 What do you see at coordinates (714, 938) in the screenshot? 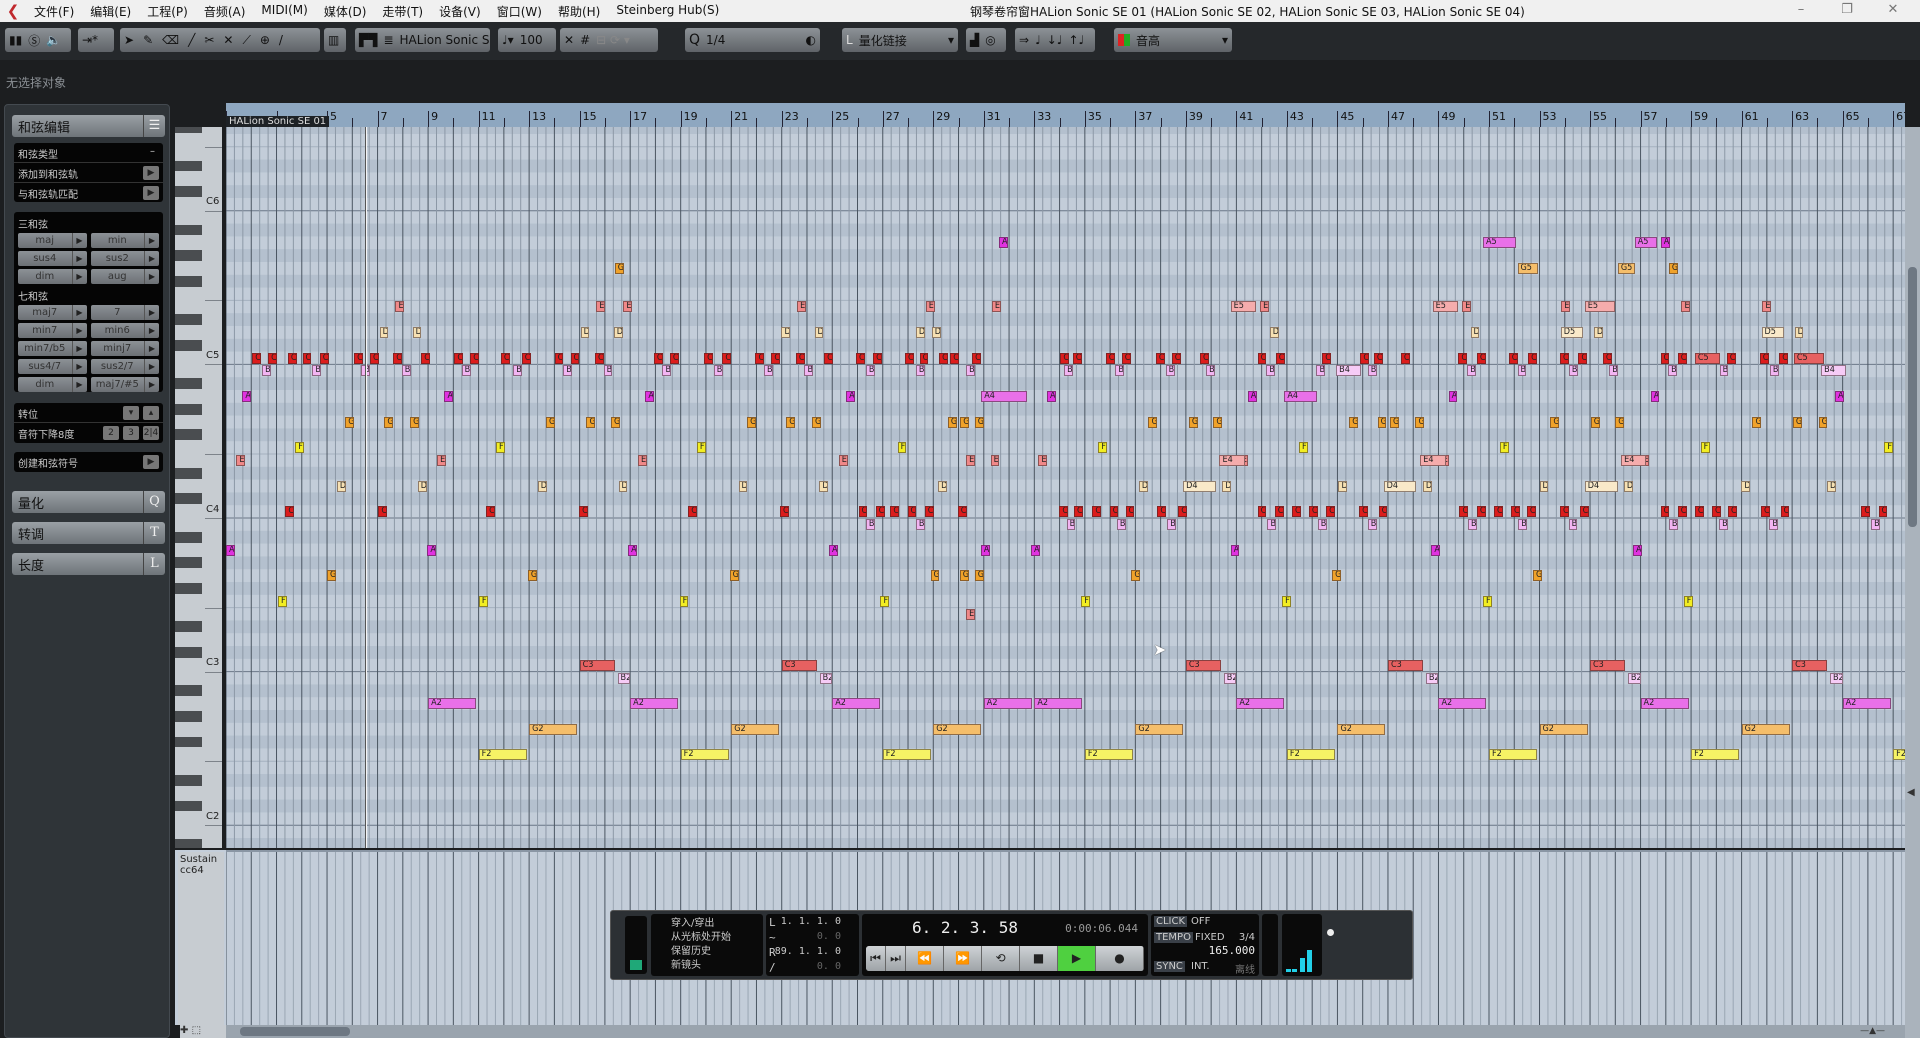
I see `start-from-cursor-mode: 从光标处开始` at bounding box center [714, 938].